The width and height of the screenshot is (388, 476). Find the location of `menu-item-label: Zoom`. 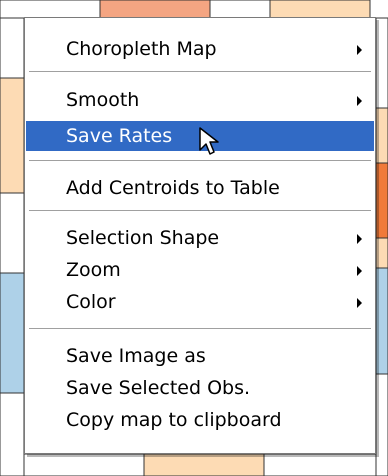

menu-item-label: Zoom is located at coordinates (93, 270).